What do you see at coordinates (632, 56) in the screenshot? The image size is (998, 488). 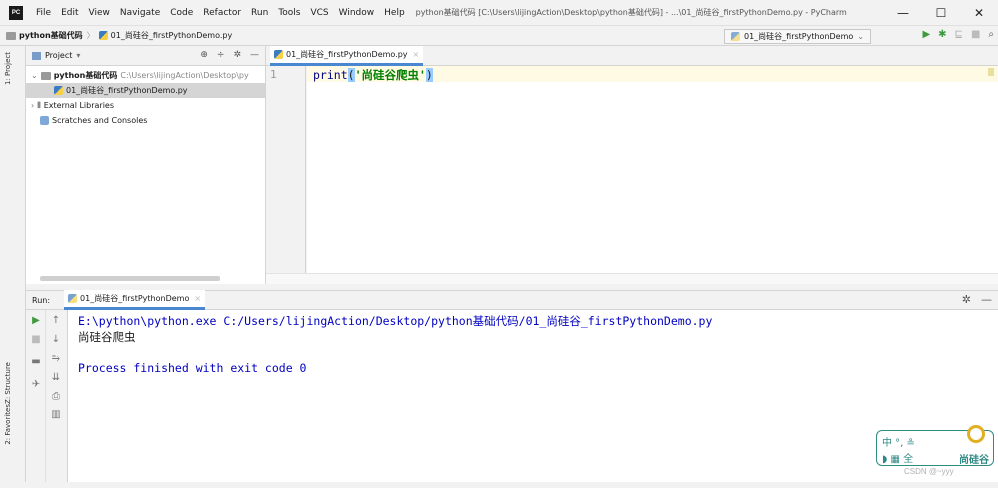 I see `editor-tab-bar: 01_尚硅谷_firstPythonDemo.py ×` at bounding box center [632, 56].